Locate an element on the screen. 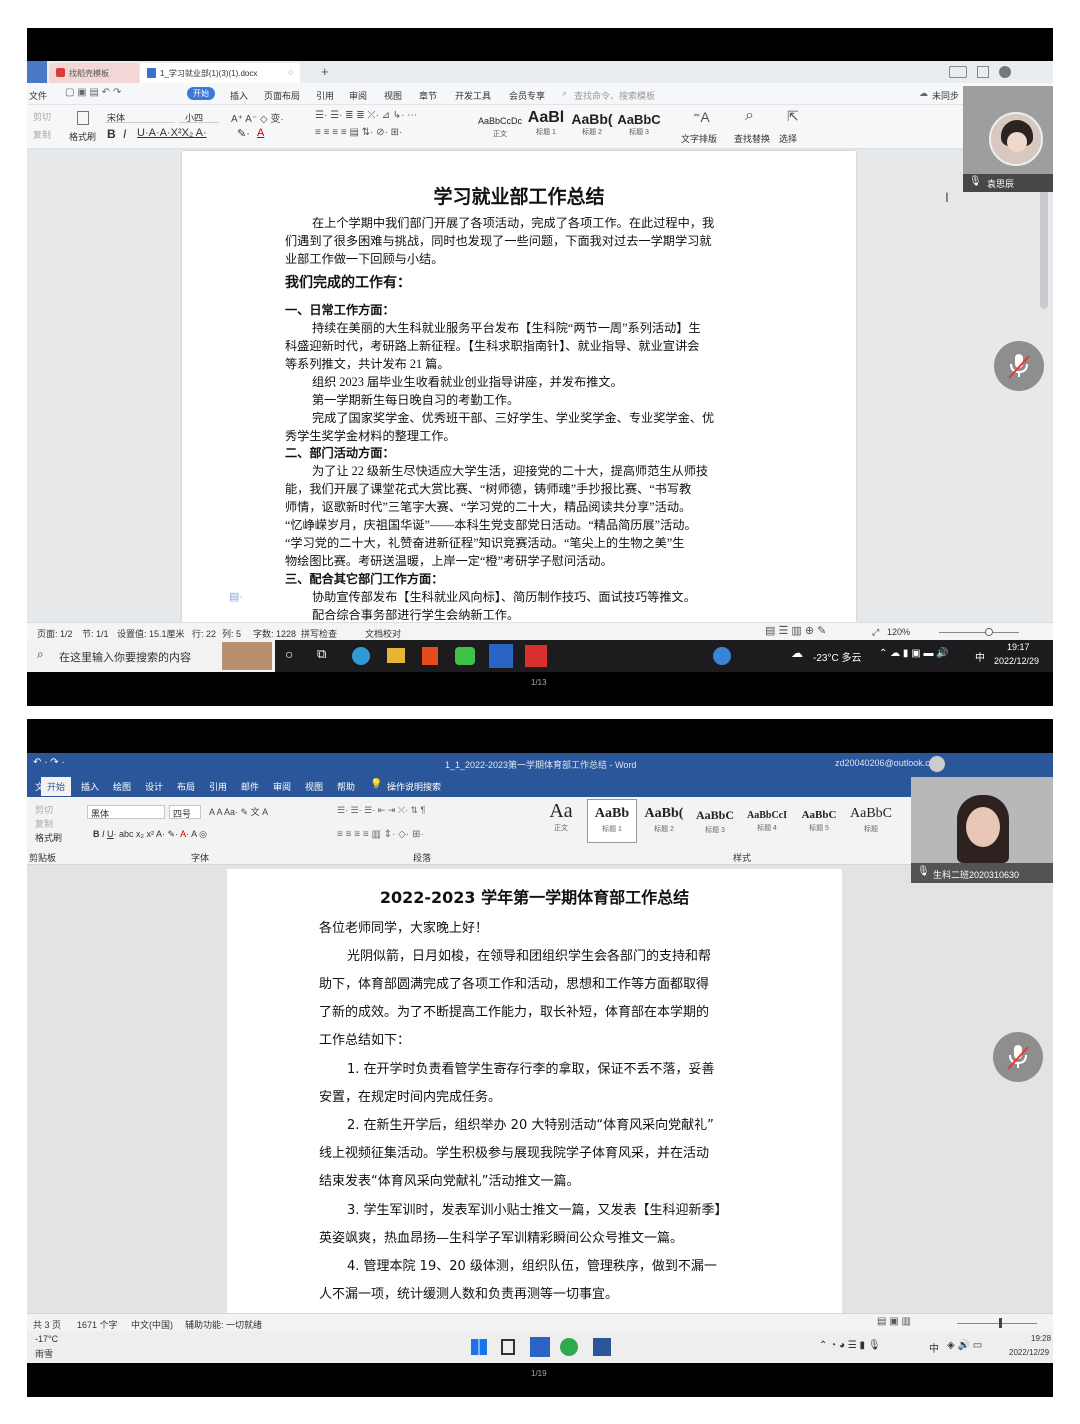 The image size is (1080, 1424). menu-references: 引用 is located at coordinates (325, 95).